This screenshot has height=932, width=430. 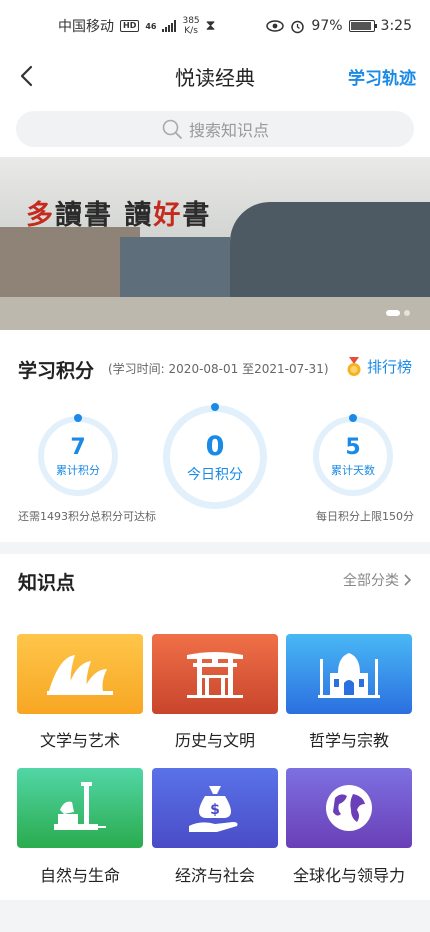 I want to click on money-bag-icon: $, so click(x=213, y=809).